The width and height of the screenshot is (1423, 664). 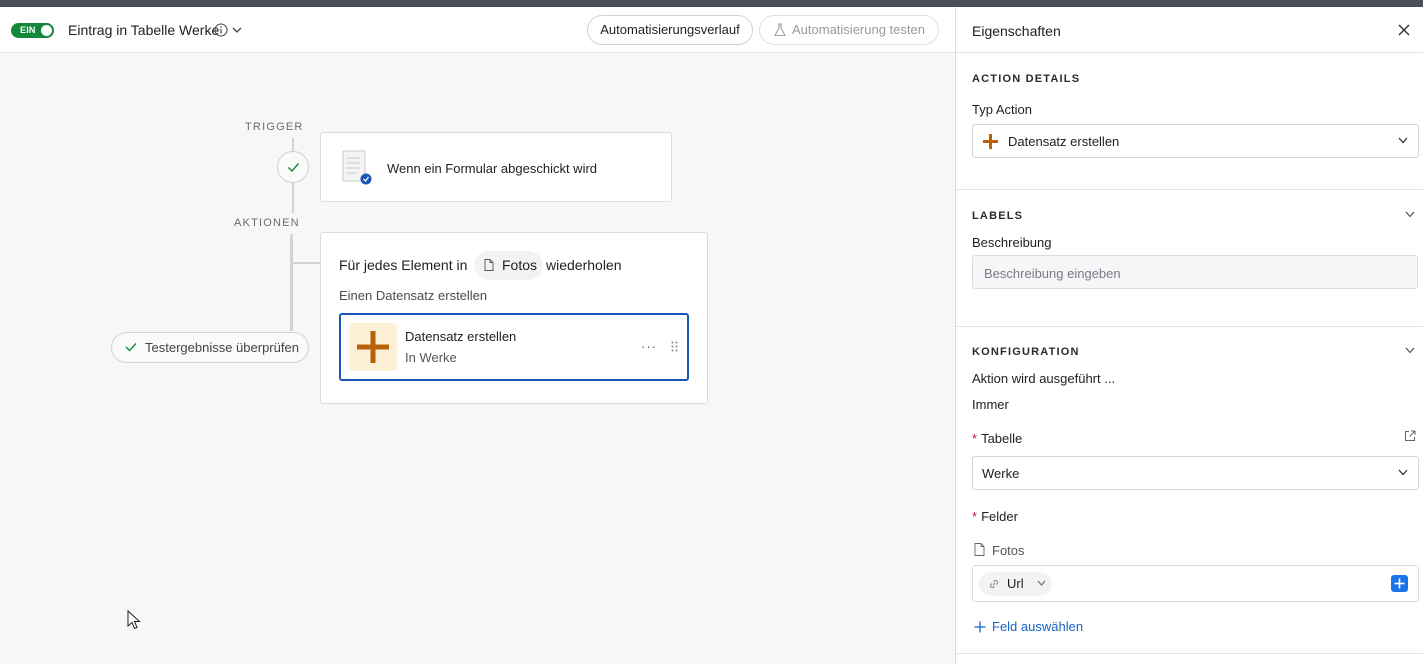 What do you see at coordinates (306, 263) in the screenshot?
I see `connector-branch-line` at bounding box center [306, 263].